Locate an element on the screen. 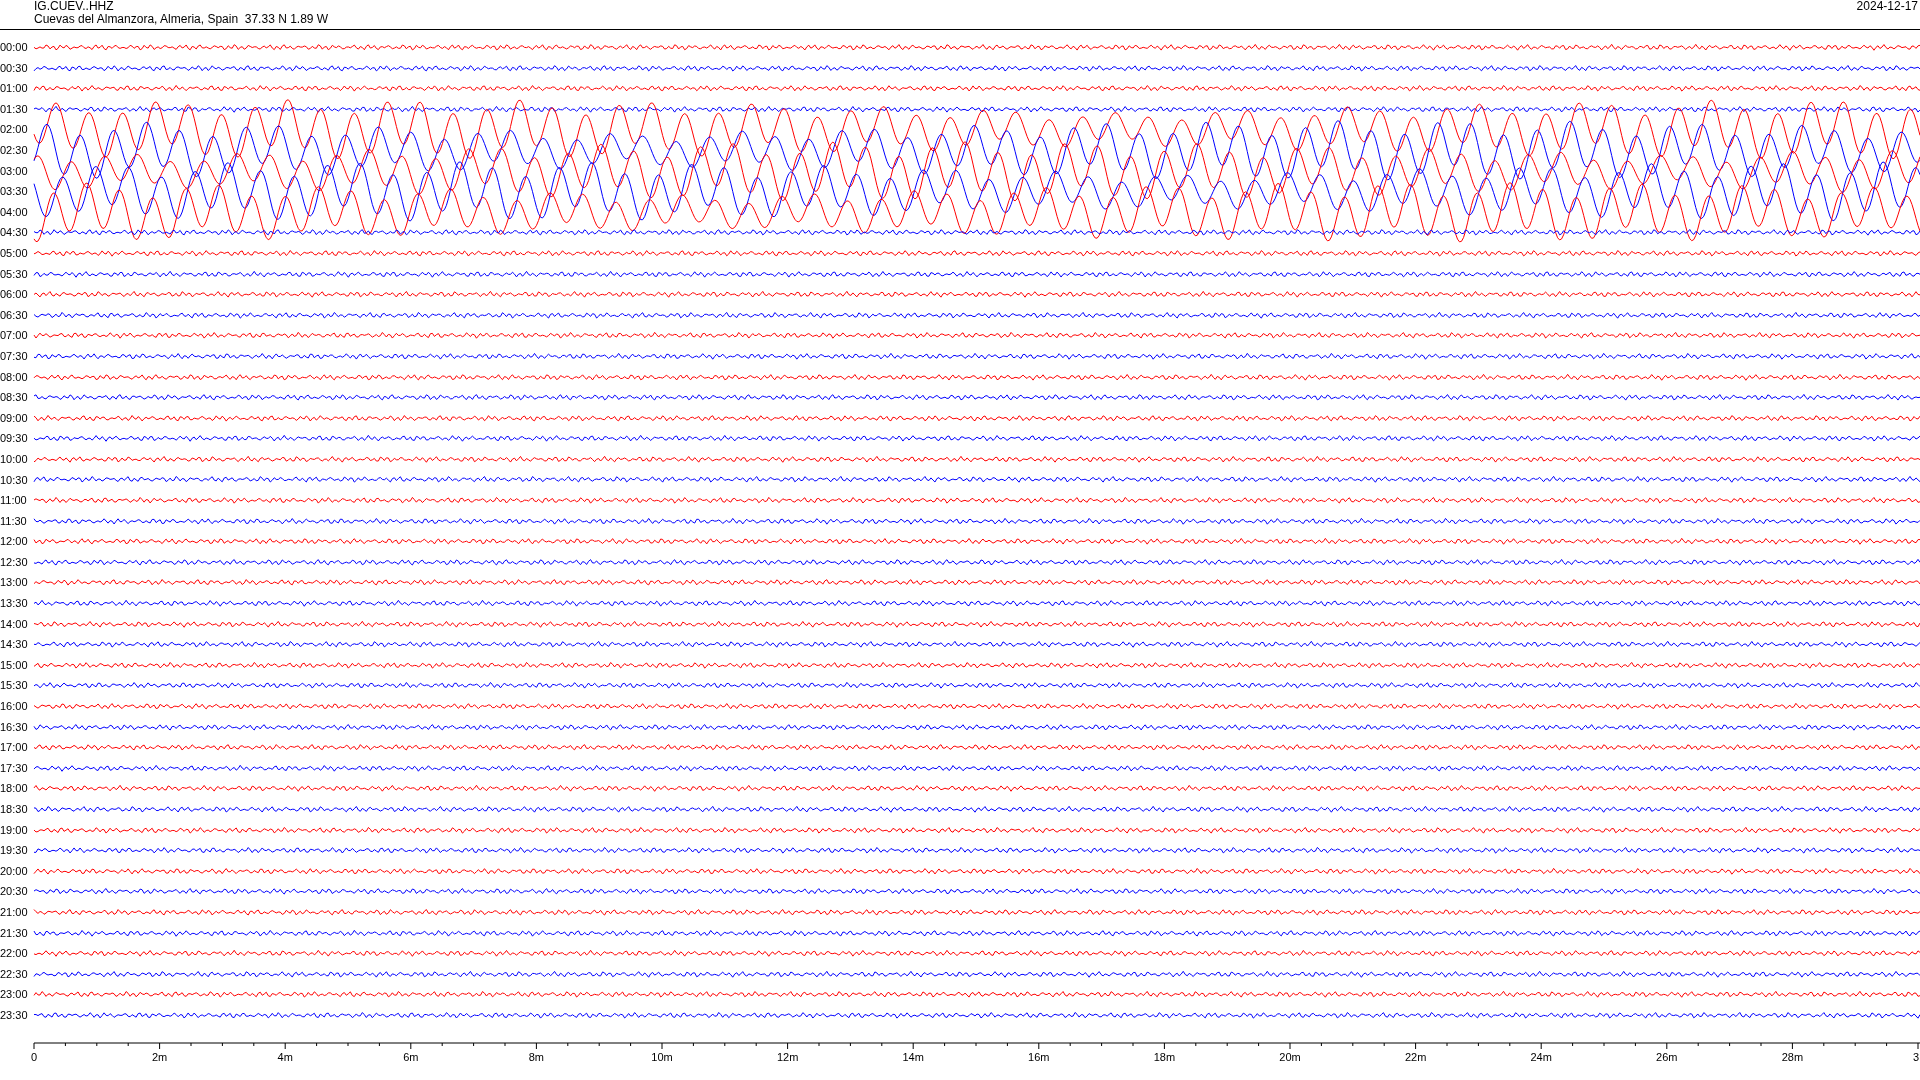  time-label: 23:00 is located at coordinates (14, 995).